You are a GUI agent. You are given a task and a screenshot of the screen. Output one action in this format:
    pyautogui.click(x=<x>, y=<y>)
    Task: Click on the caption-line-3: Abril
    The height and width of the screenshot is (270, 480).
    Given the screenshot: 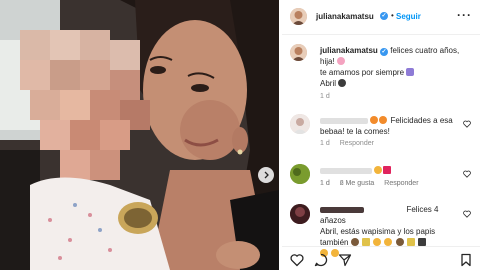 What is the action you would take?
    pyautogui.click(x=328, y=83)
    